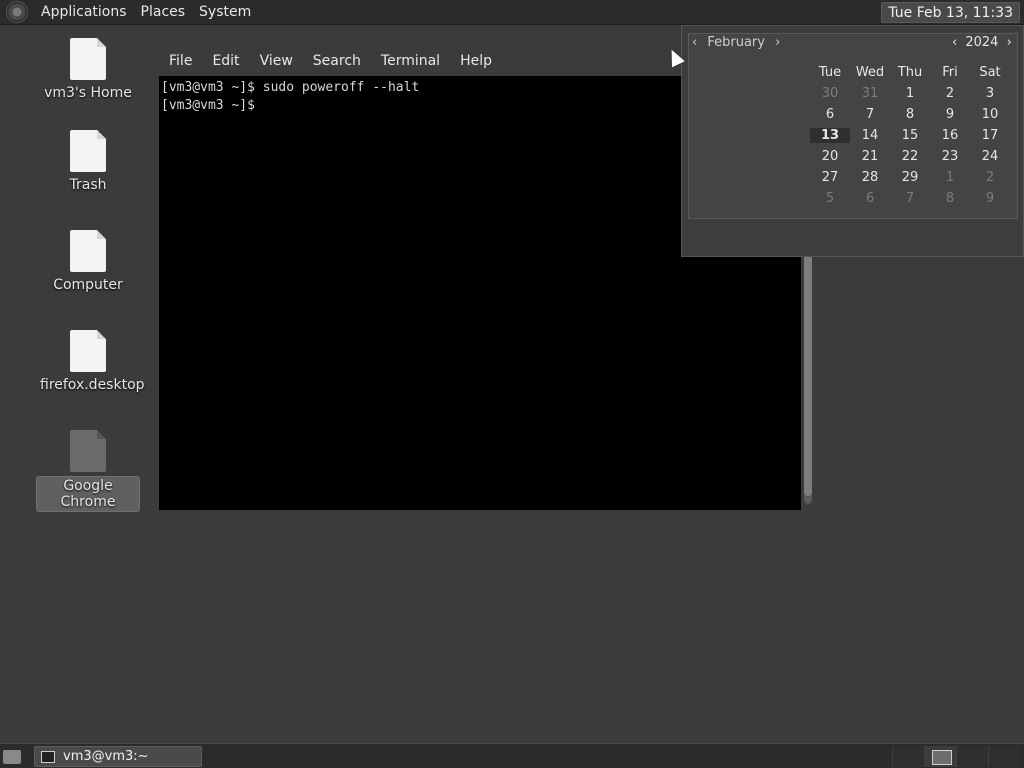  I want to click on desktop-icon-google-chrome: Google Chrome, so click(88, 471).